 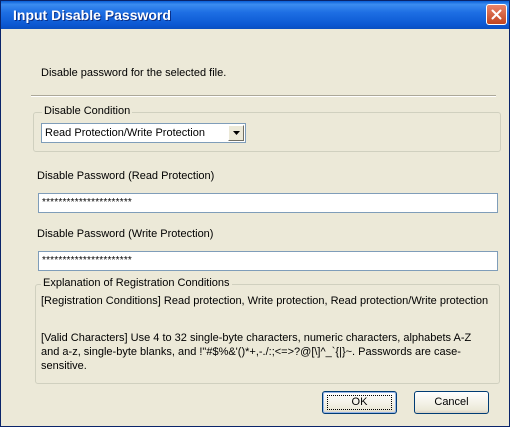 I want to click on cancel-button: Cancel, so click(x=451, y=402).